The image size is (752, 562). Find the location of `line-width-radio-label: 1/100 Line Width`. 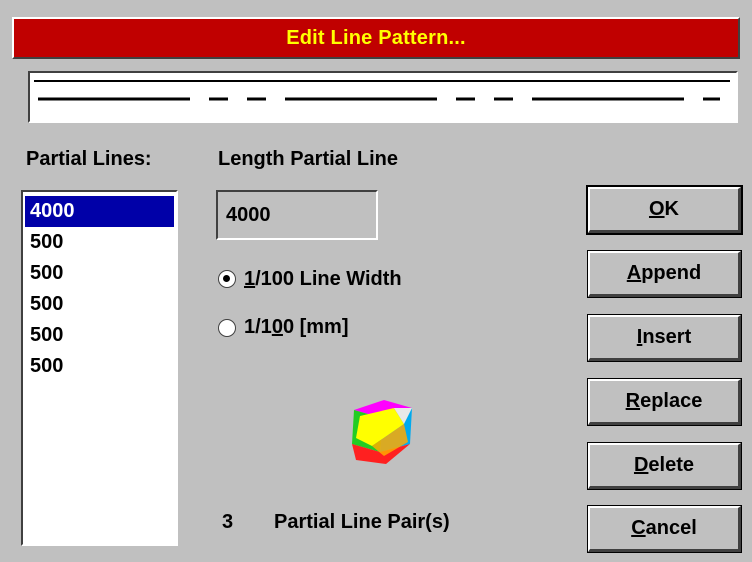

line-width-radio-label: 1/100 Line Width is located at coordinates (323, 279).